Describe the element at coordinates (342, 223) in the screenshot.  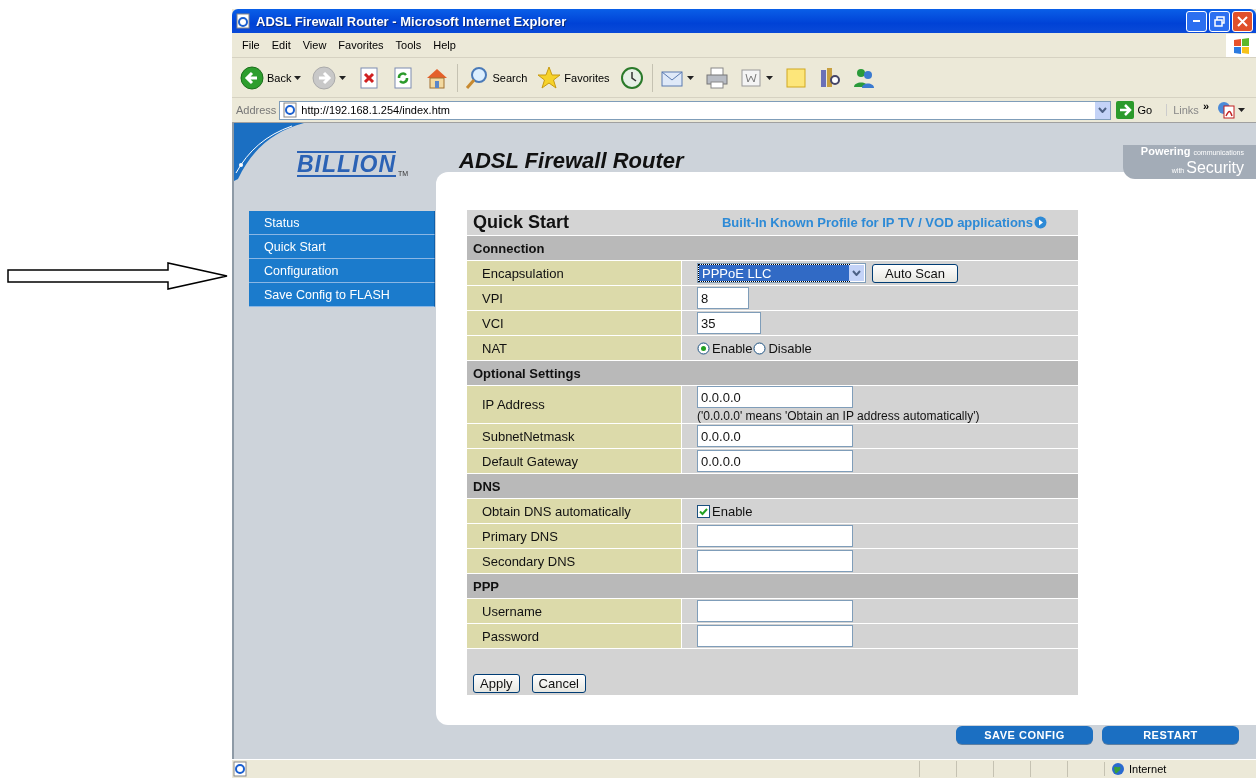
I see `sidebar-item: Status` at that location.